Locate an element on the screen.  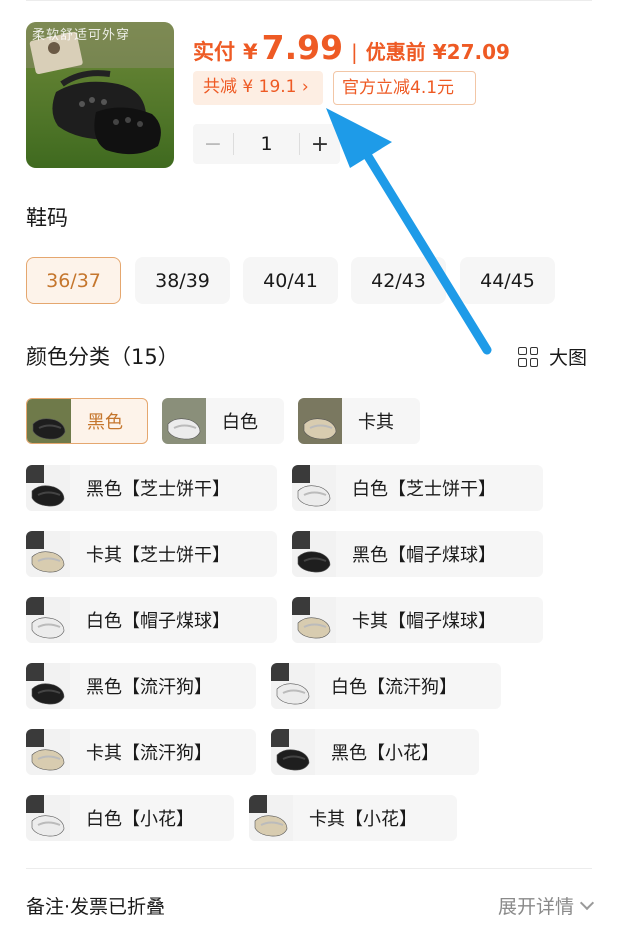
color-option: 黑色【芝士饼干】 is located at coordinates (151, 488).